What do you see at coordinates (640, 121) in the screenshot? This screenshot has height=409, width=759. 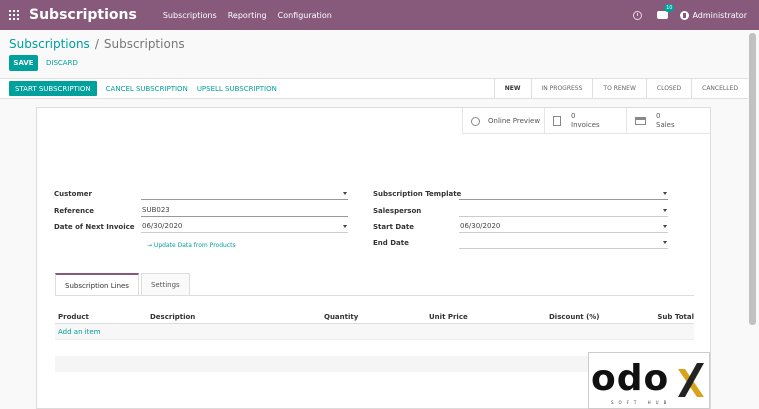 I see `credit-card-icon` at bounding box center [640, 121].